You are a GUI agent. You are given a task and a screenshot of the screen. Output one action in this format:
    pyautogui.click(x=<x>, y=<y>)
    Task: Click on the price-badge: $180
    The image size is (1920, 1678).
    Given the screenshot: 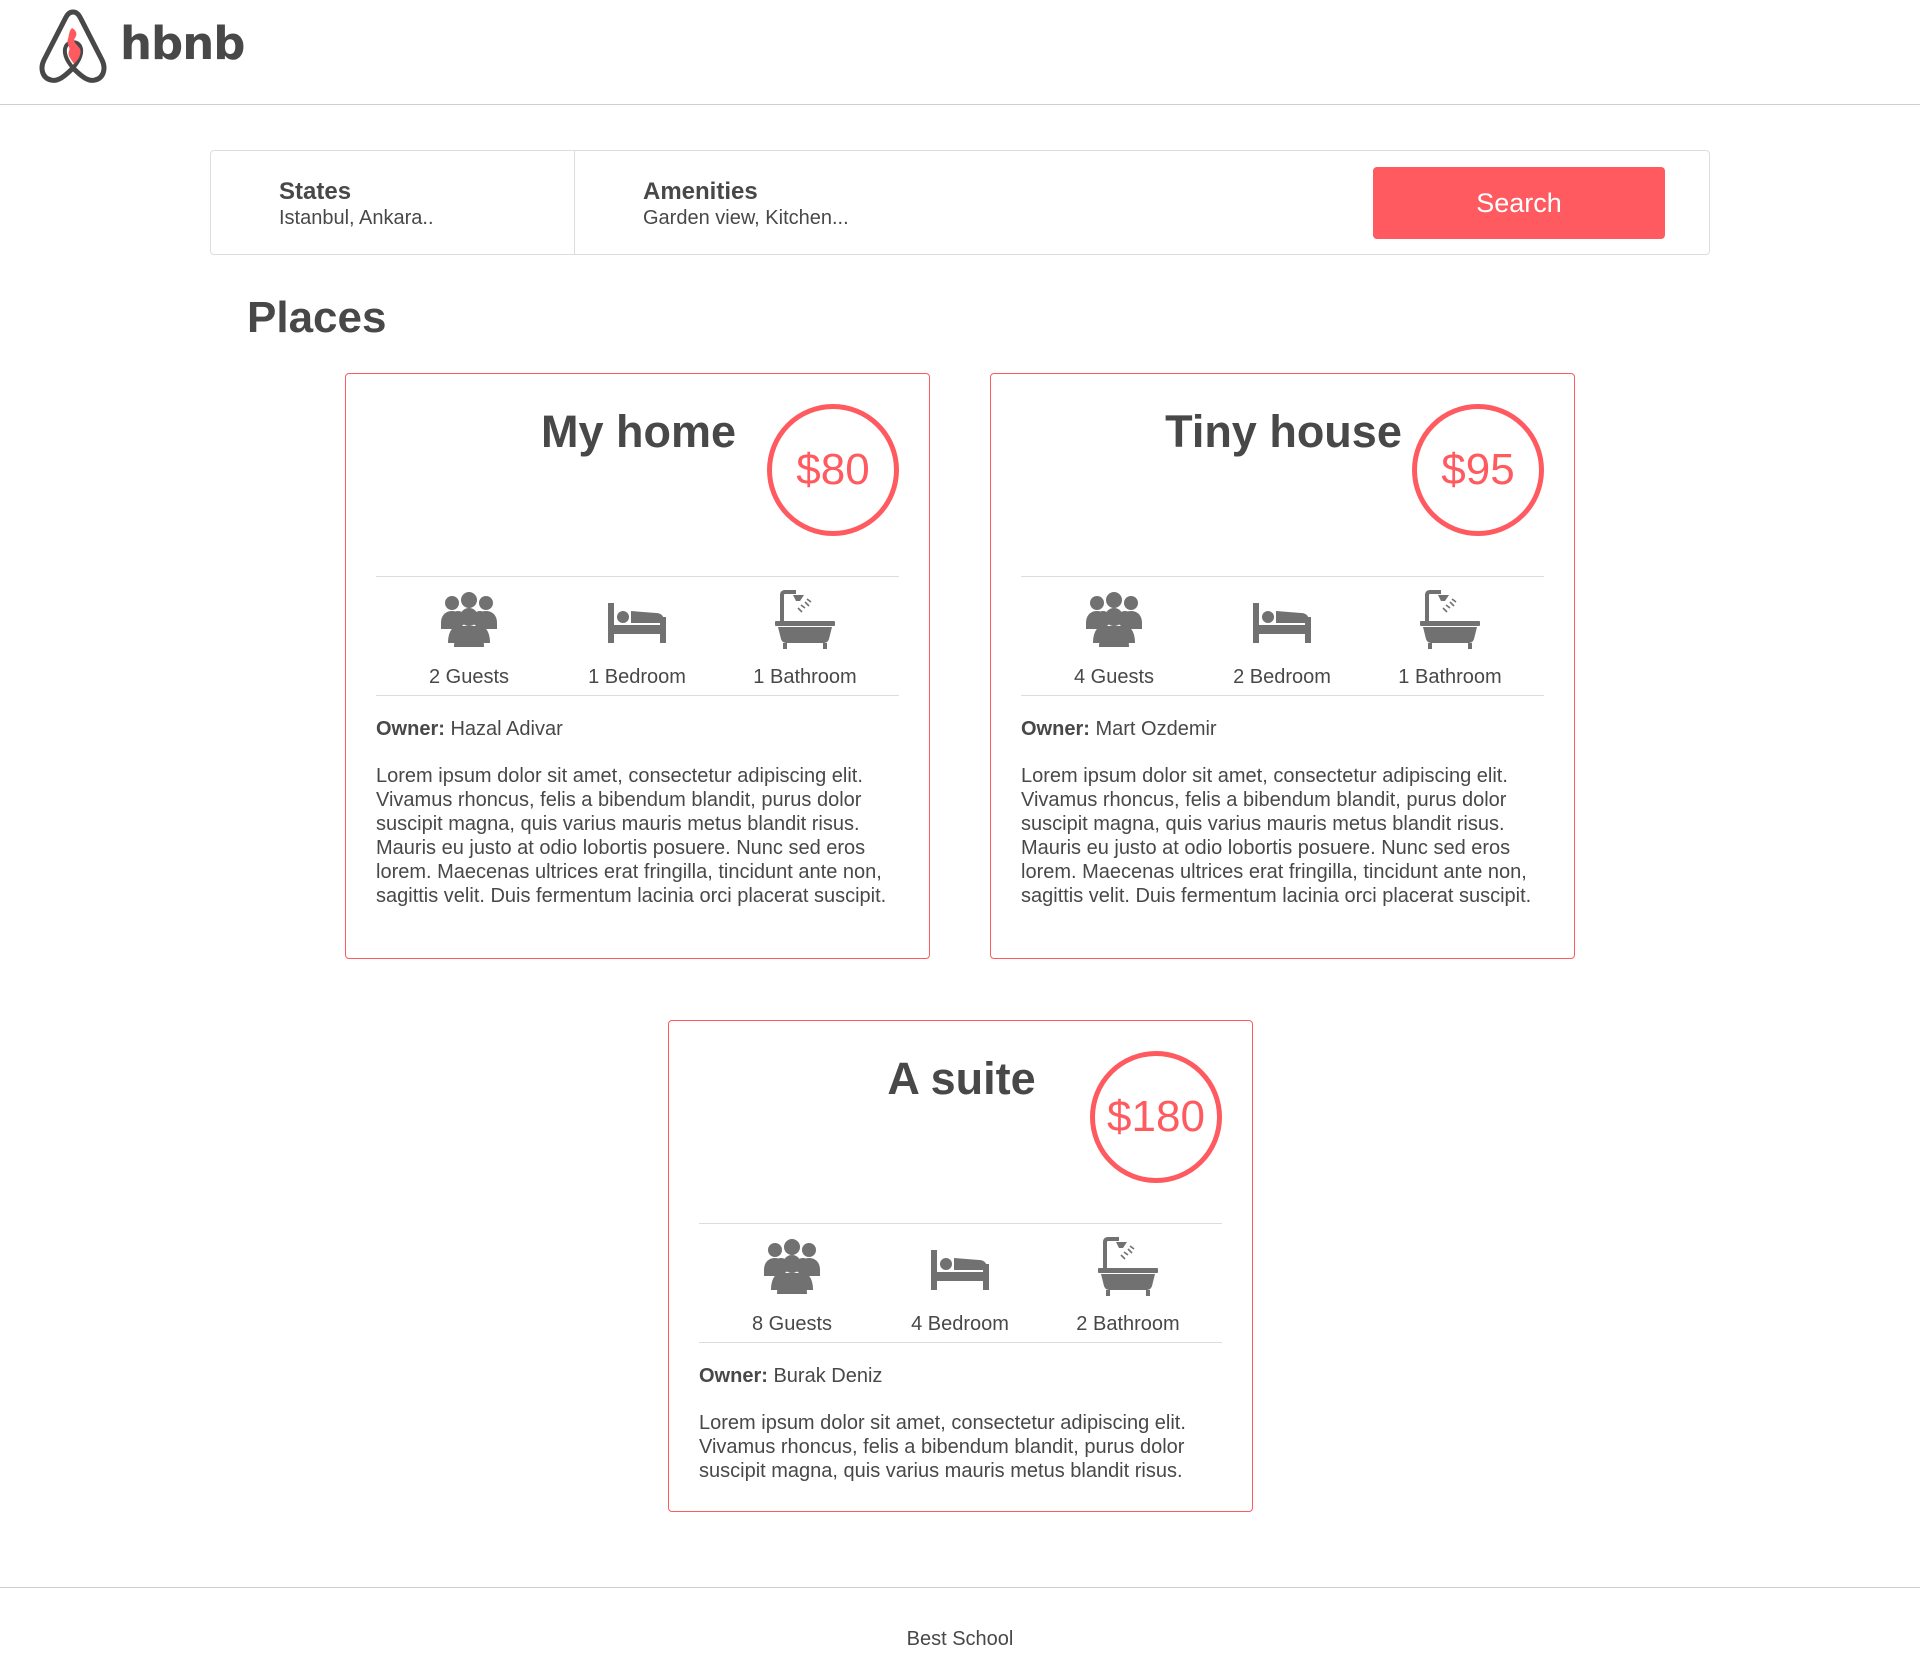 What is the action you would take?
    pyautogui.click(x=1156, y=1117)
    